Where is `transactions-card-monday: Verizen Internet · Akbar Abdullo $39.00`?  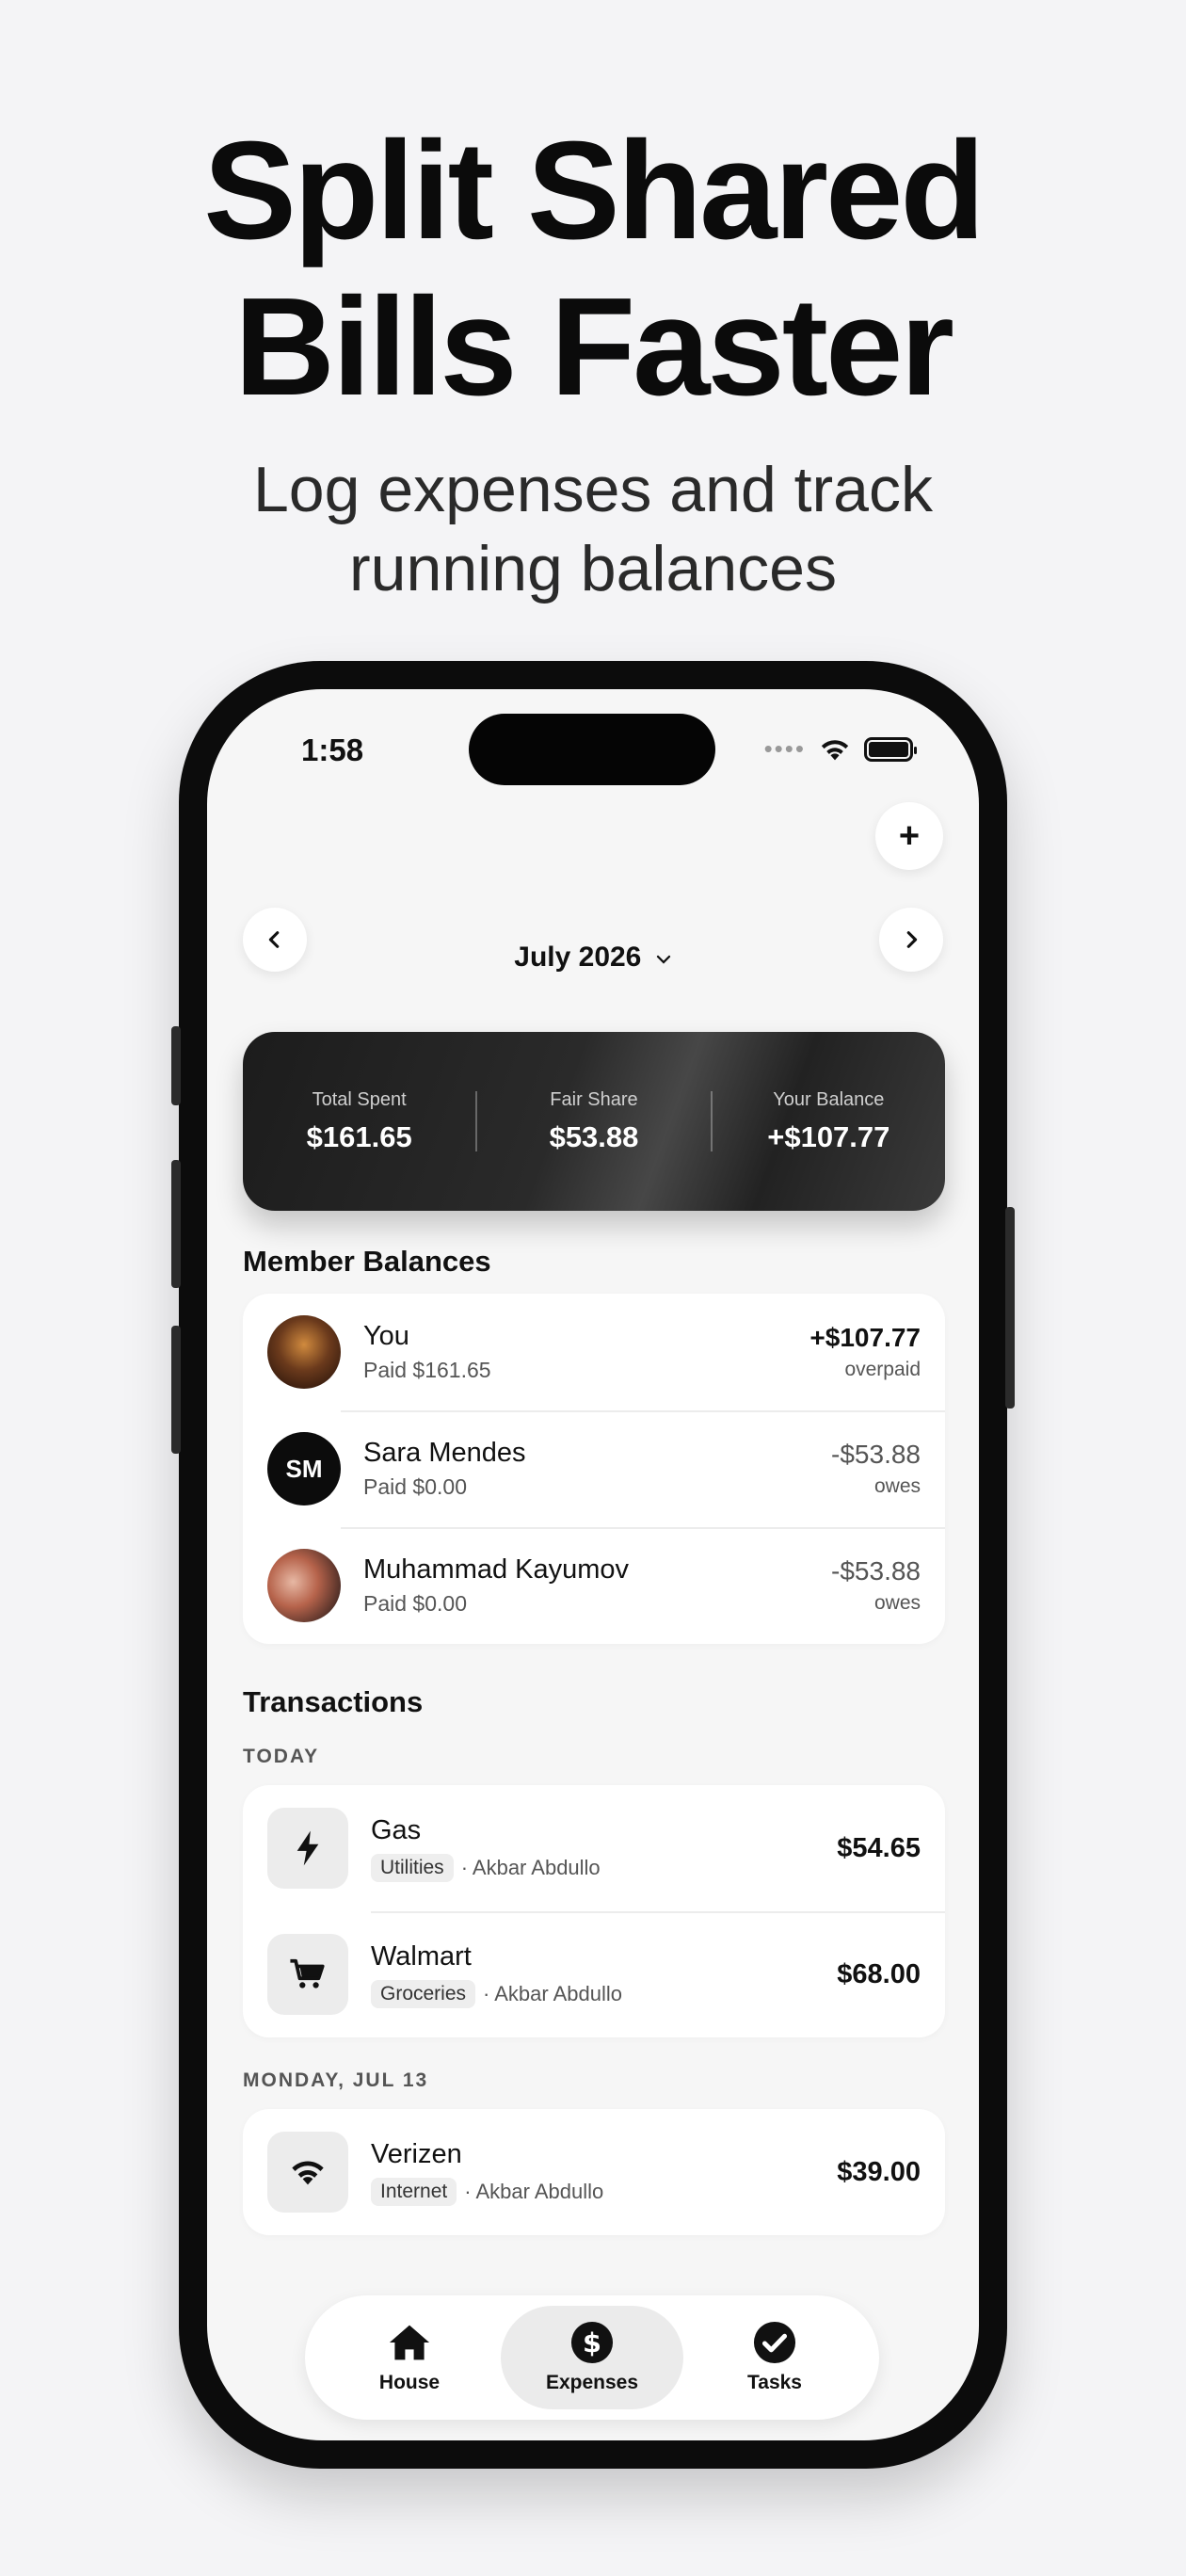 transactions-card-monday: Verizen Internet · Akbar Abdullo $39.00 is located at coordinates (594, 2172).